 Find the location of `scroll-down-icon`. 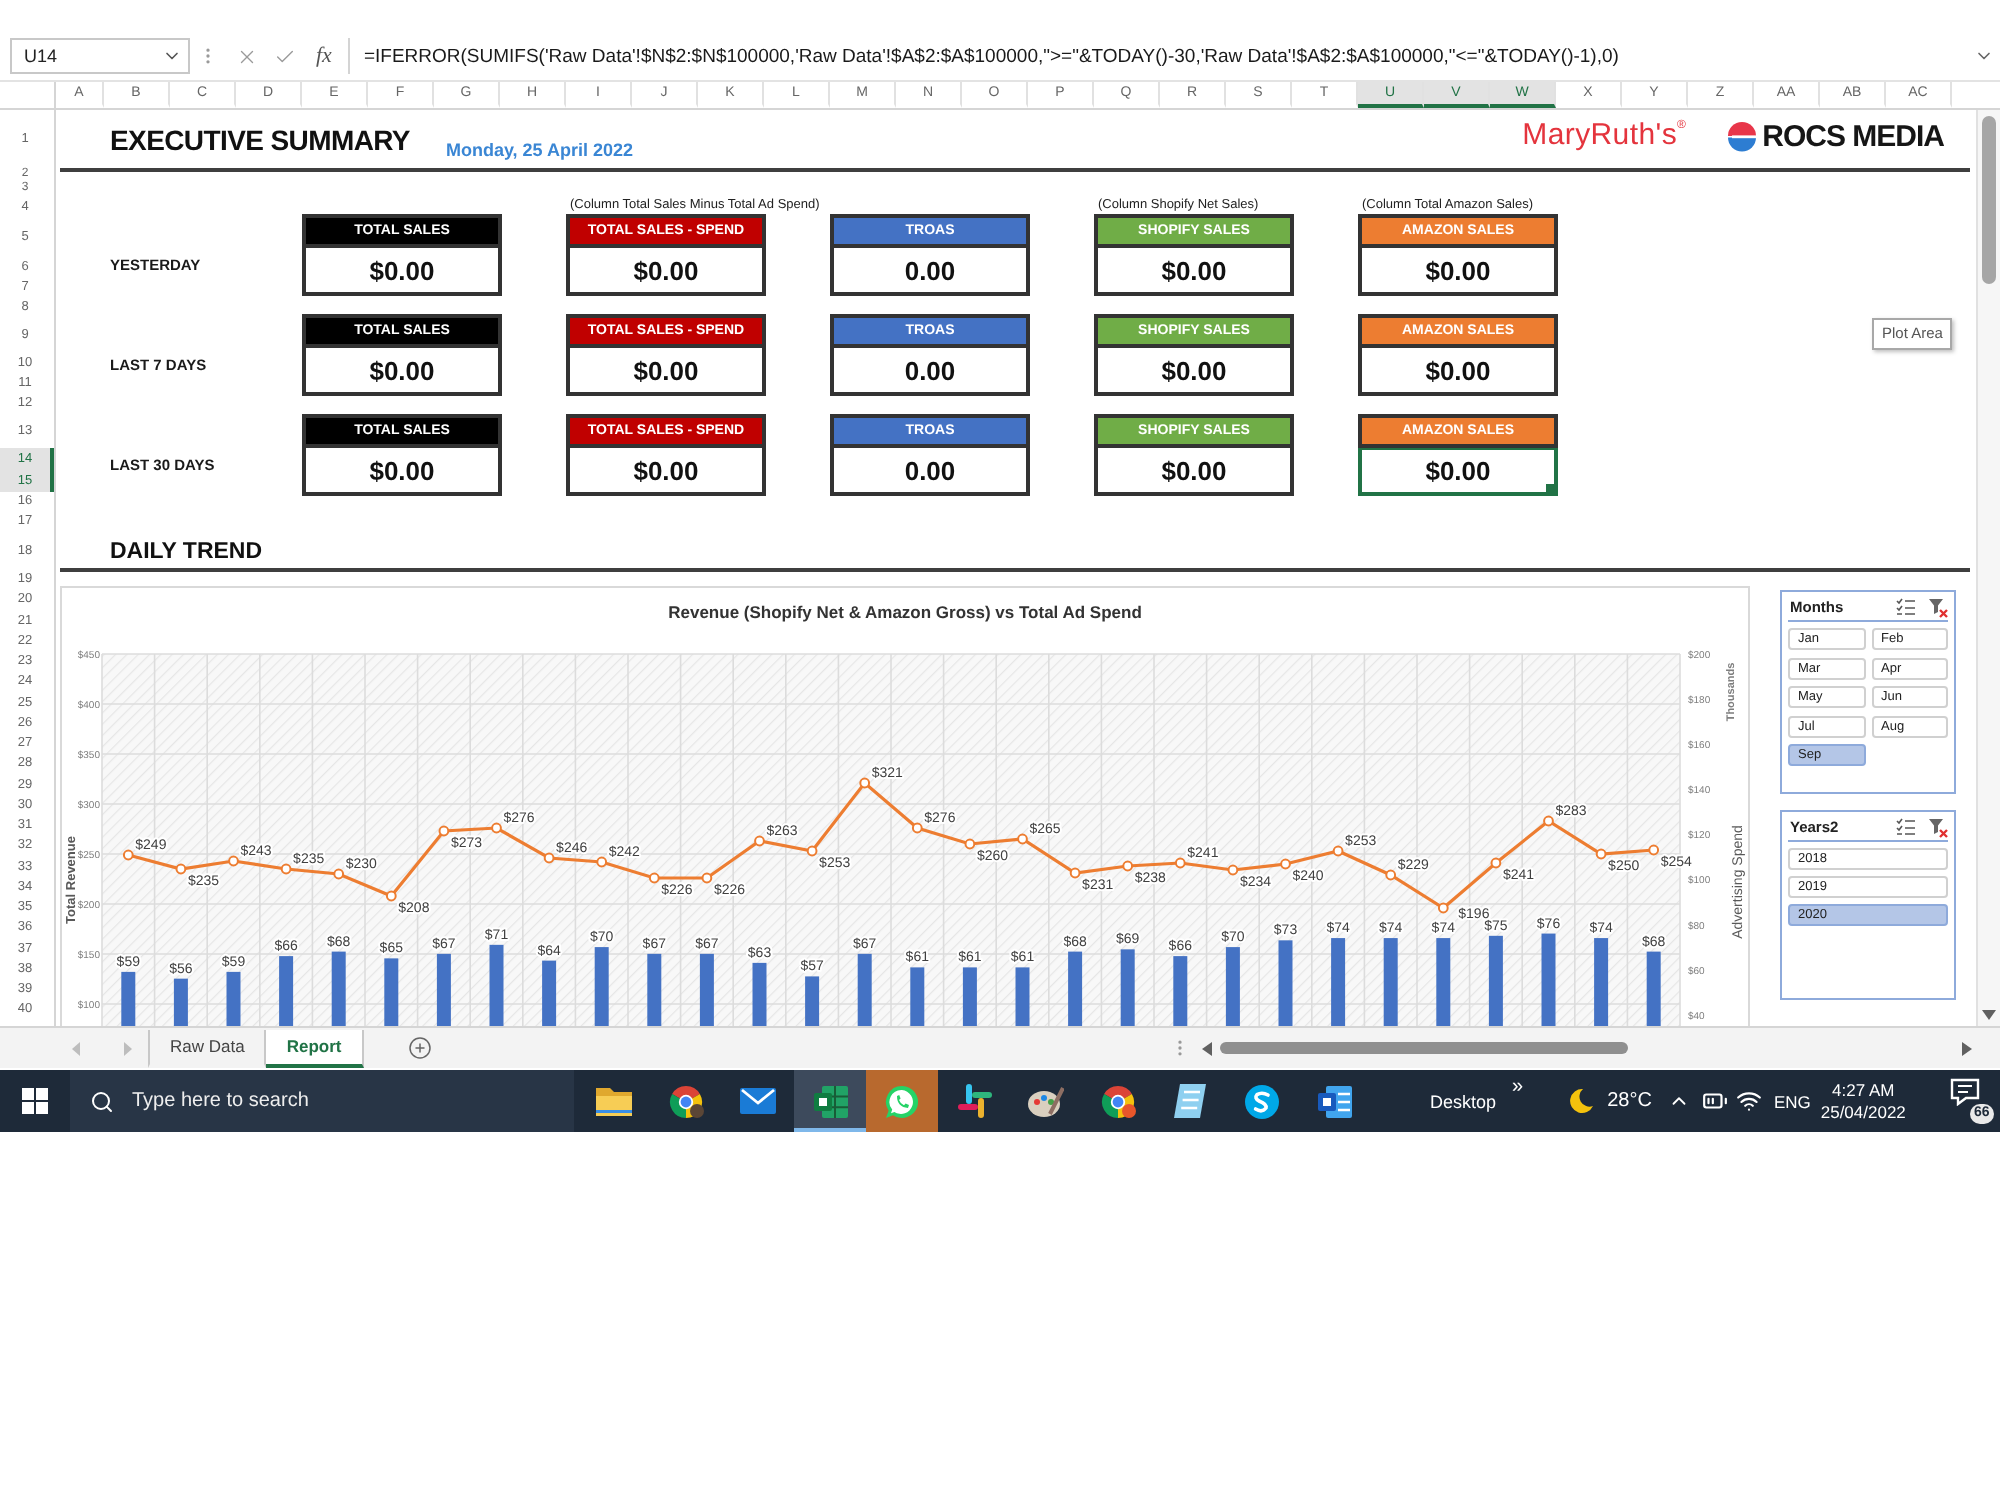

scroll-down-icon is located at coordinates (1989, 1015).